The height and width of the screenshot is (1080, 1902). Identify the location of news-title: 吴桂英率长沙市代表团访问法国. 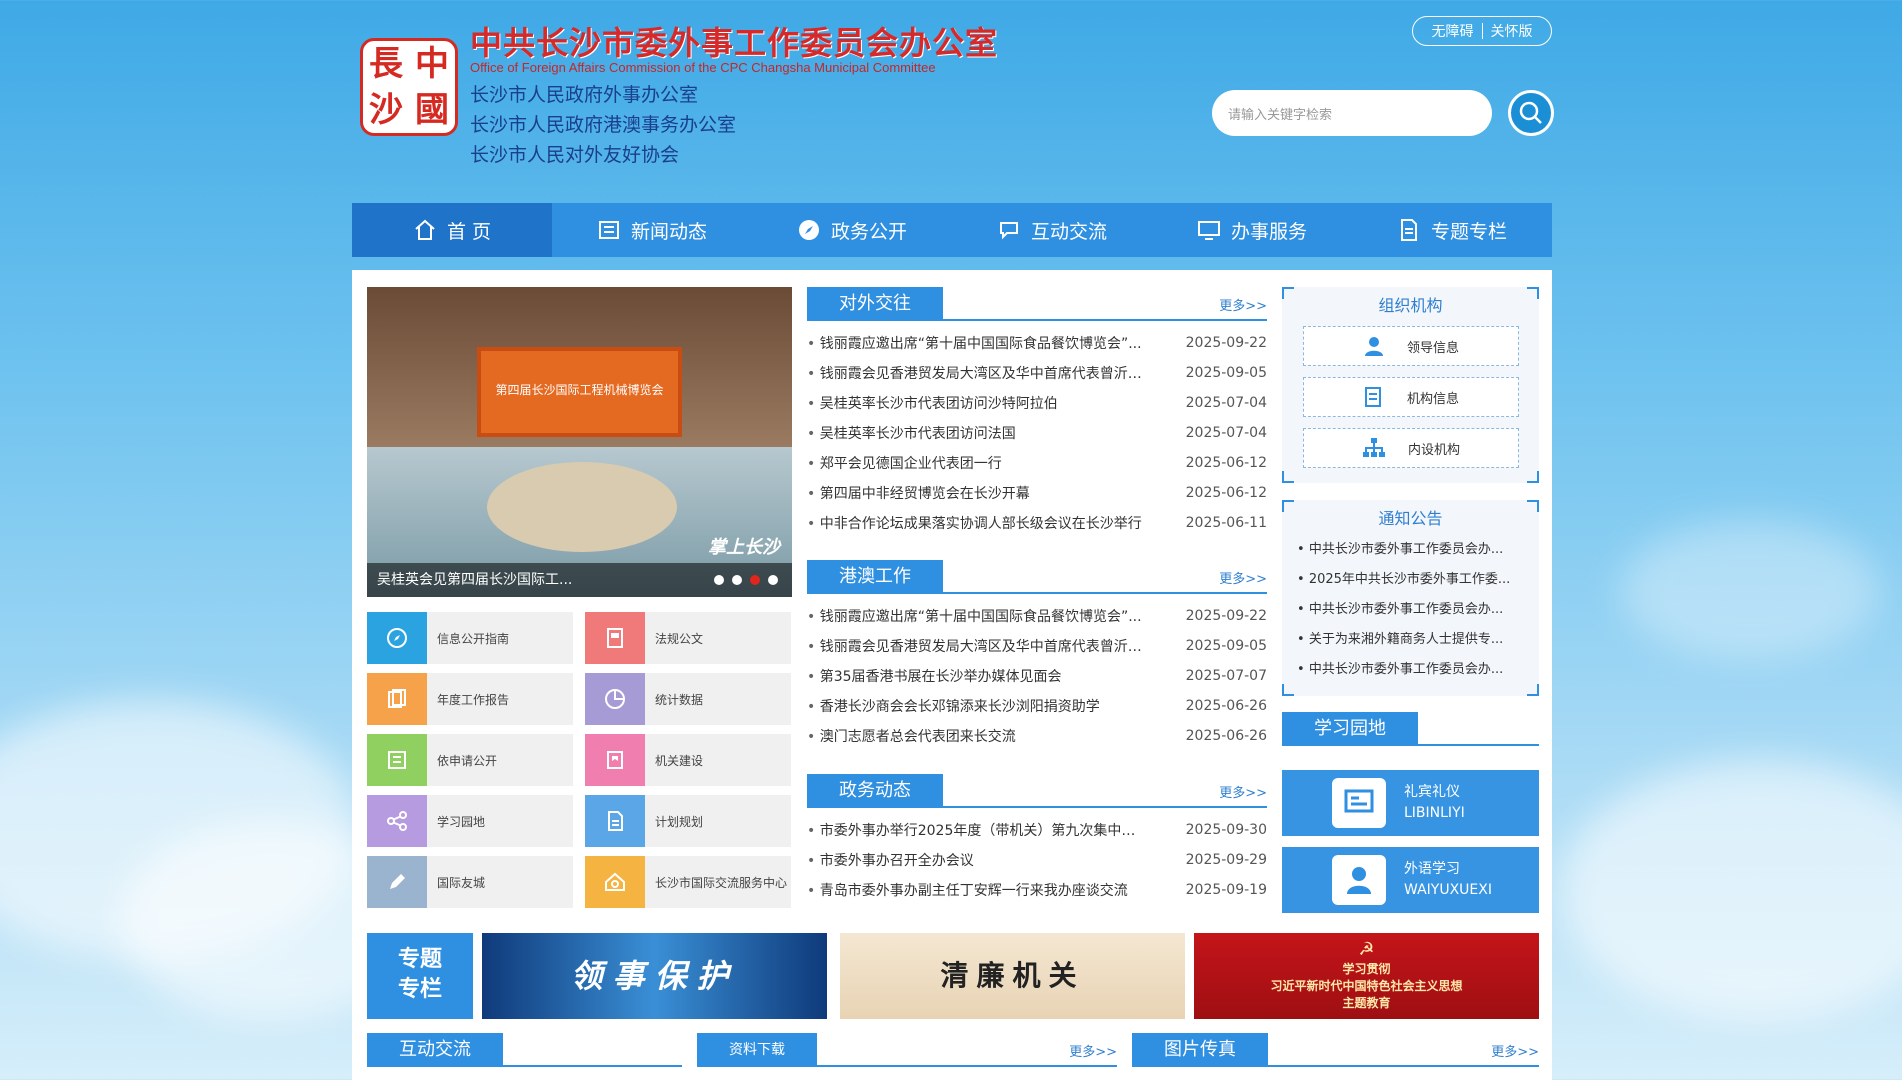
(911, 433).